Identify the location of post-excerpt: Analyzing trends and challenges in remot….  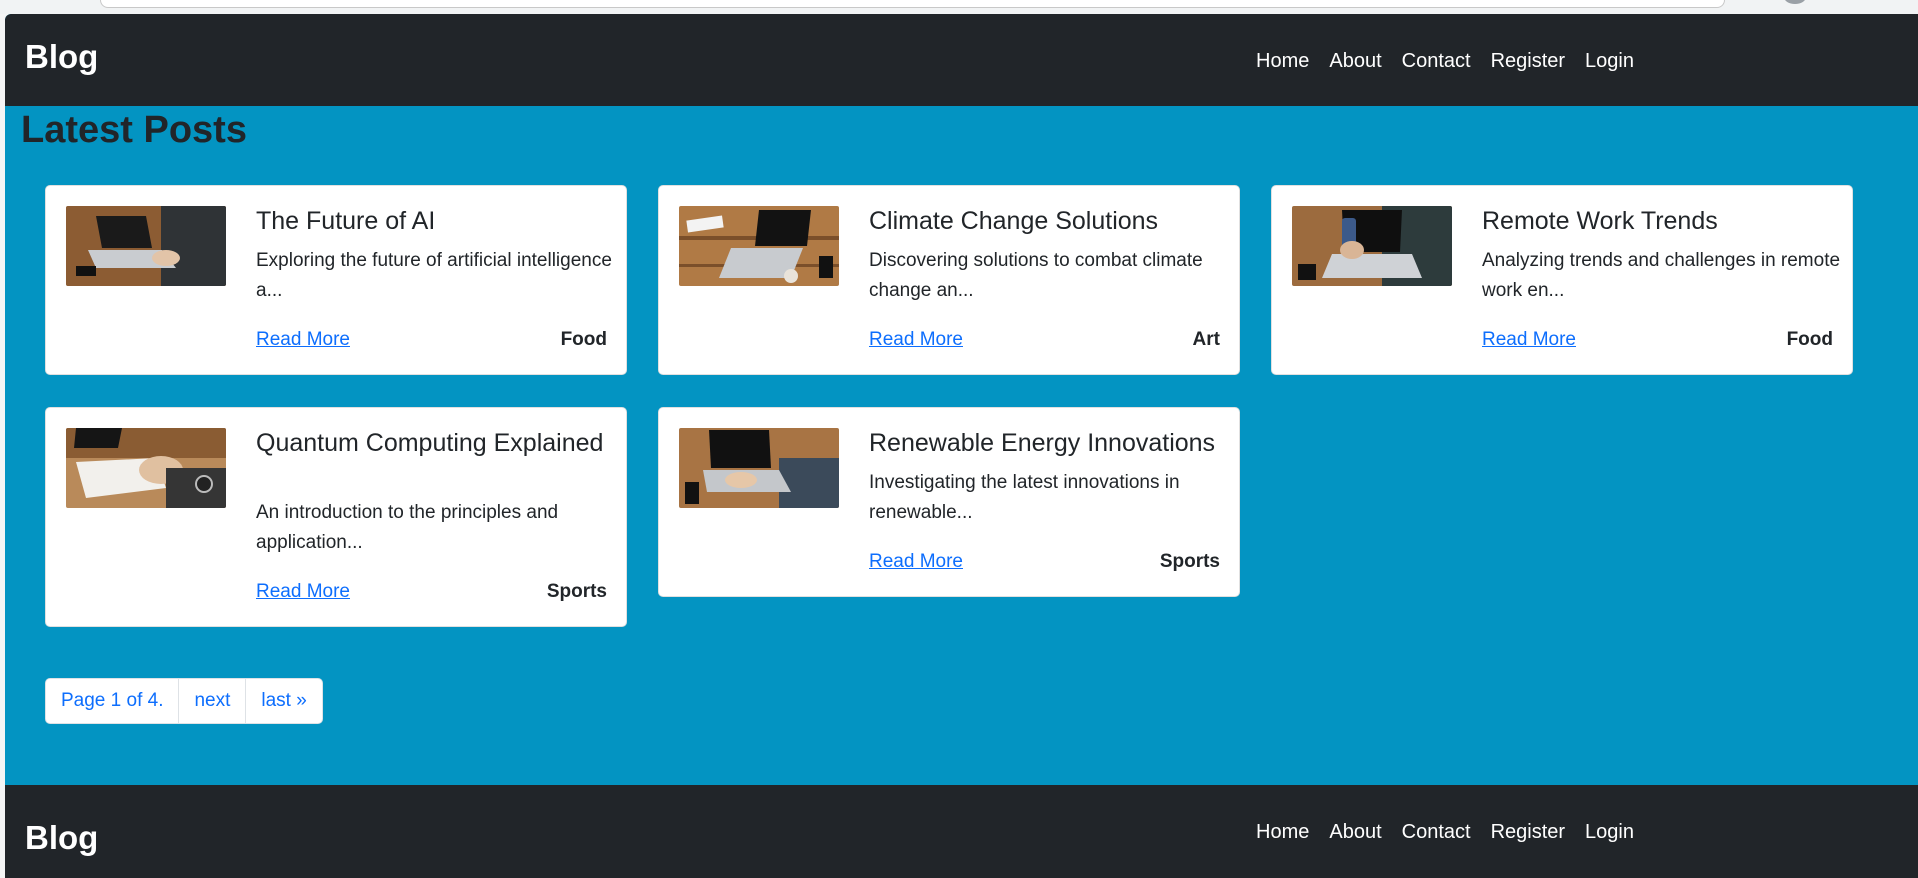
(1661, 275).